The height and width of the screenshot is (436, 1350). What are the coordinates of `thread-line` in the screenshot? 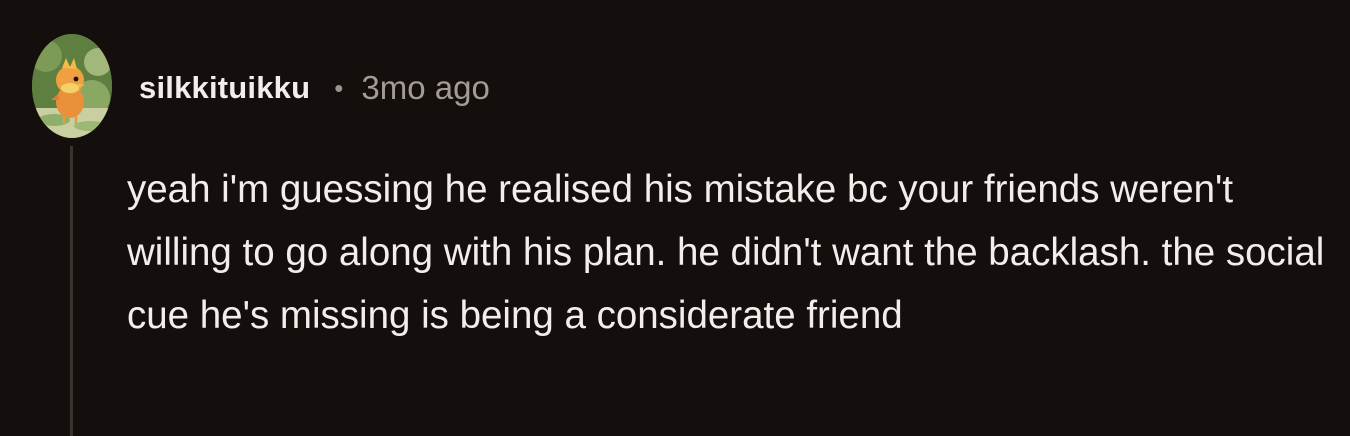 It's located at (71, 291).